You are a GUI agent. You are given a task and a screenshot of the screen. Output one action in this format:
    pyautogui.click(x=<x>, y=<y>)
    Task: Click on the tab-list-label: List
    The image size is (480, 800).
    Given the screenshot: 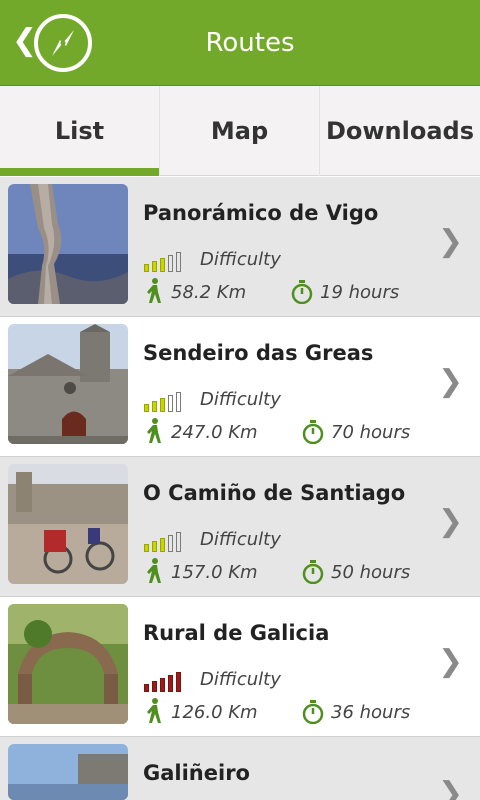 What is the action you would take?
    pyautogui.click(x=79, y=131)
    